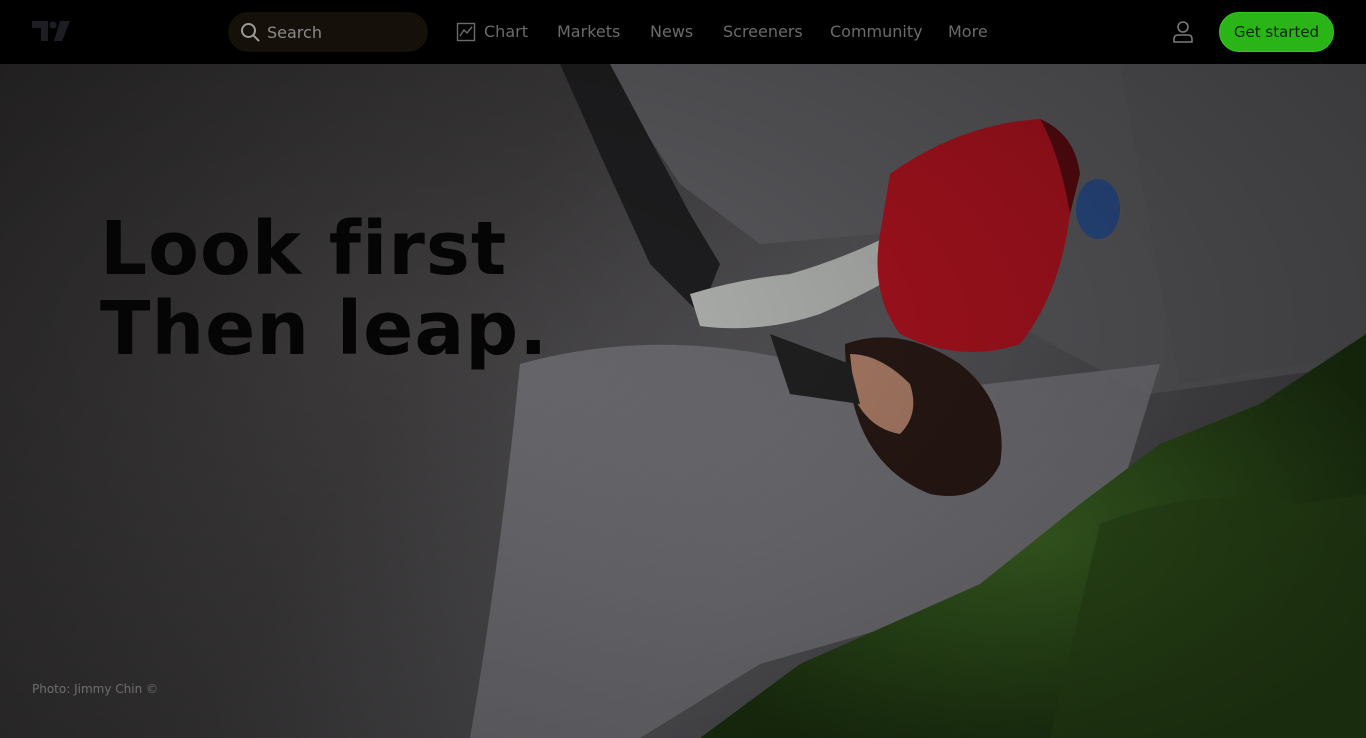 The height and width of the screenshot is (738, 1366). Describe the element at coordinates (328, 32) in the screenshot. I see `search-input: Search` at that location.